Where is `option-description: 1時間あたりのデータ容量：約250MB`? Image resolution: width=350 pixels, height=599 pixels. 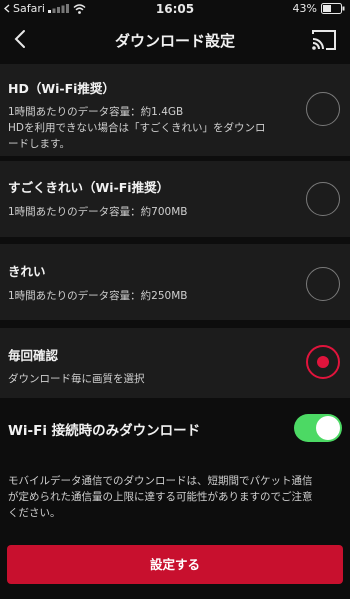
option-description: 1時間あたりのデータ容量：約250MB is located at coordinates (153, 296).